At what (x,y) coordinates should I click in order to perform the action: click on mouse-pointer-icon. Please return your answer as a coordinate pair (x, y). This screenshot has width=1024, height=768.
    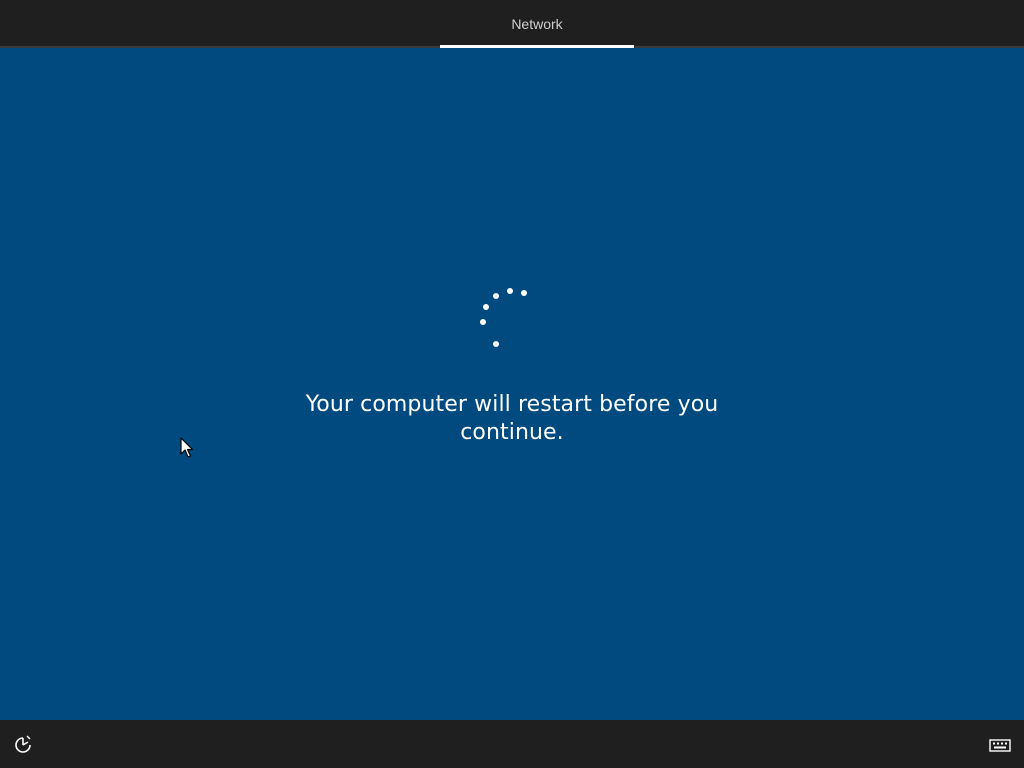
    Looking at the image, I should click on (187, 447).